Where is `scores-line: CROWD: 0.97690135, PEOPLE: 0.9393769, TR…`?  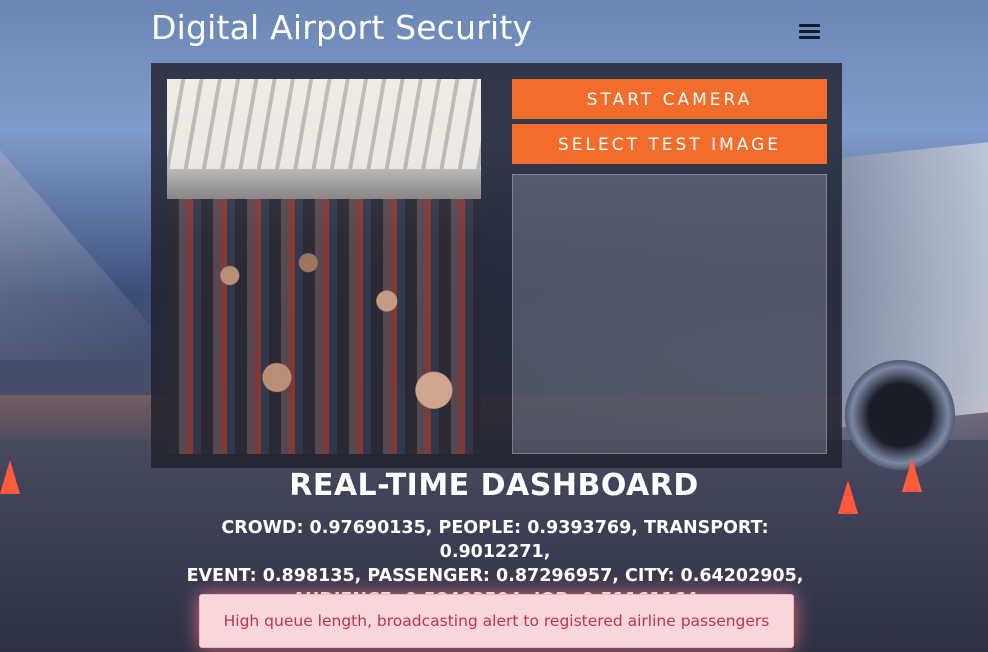
scores-line: CROWD: 0.97690135, PEOPLE: 0.9393769, TR… is located at coordinates (495, 540).